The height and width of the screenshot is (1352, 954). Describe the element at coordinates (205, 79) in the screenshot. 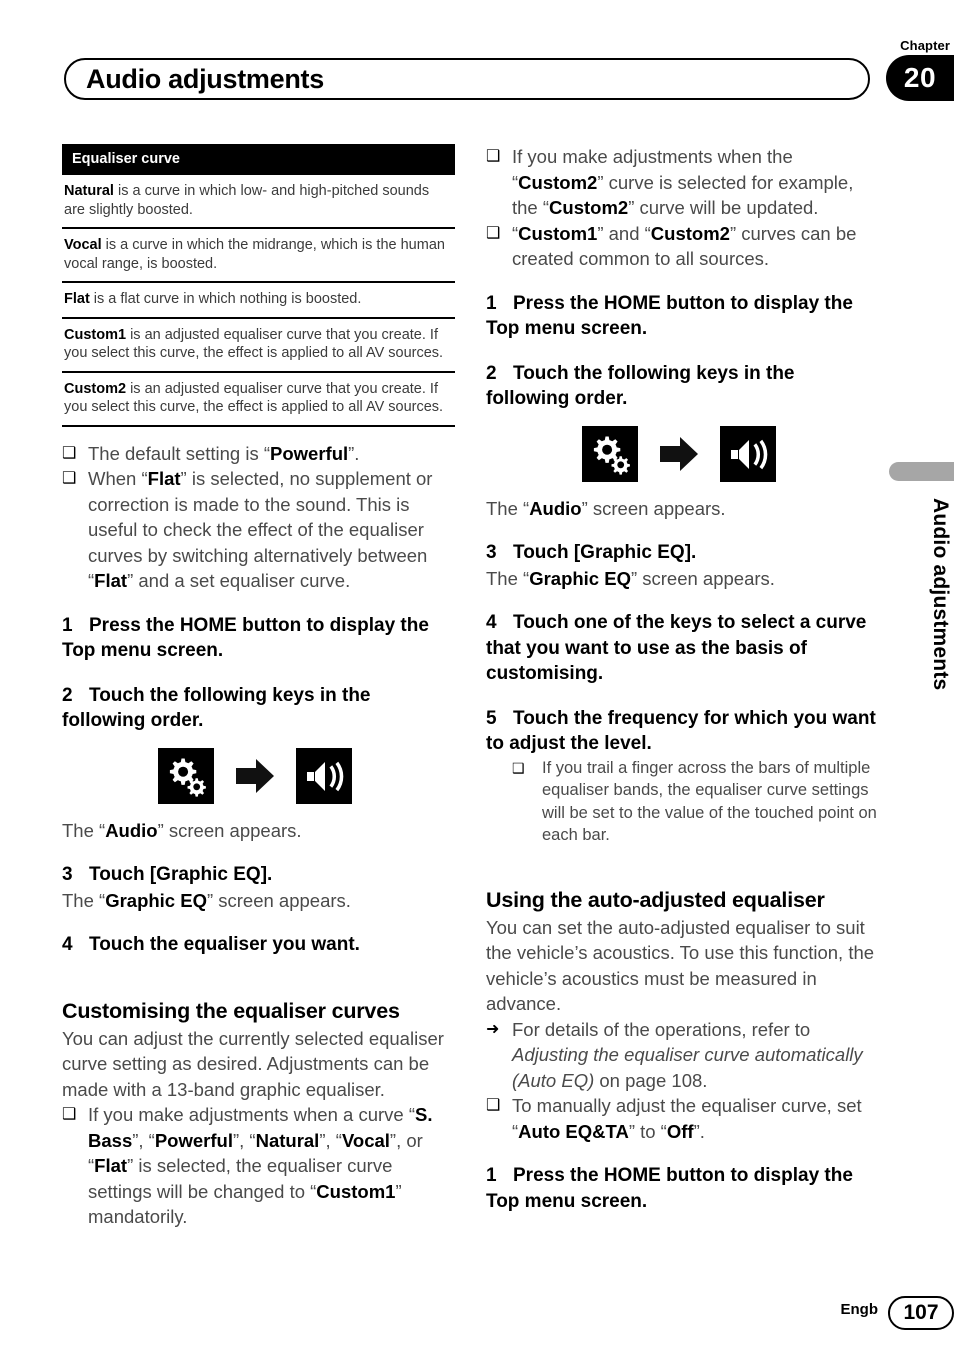

I see `page-title: Audio adjustments` at that location.